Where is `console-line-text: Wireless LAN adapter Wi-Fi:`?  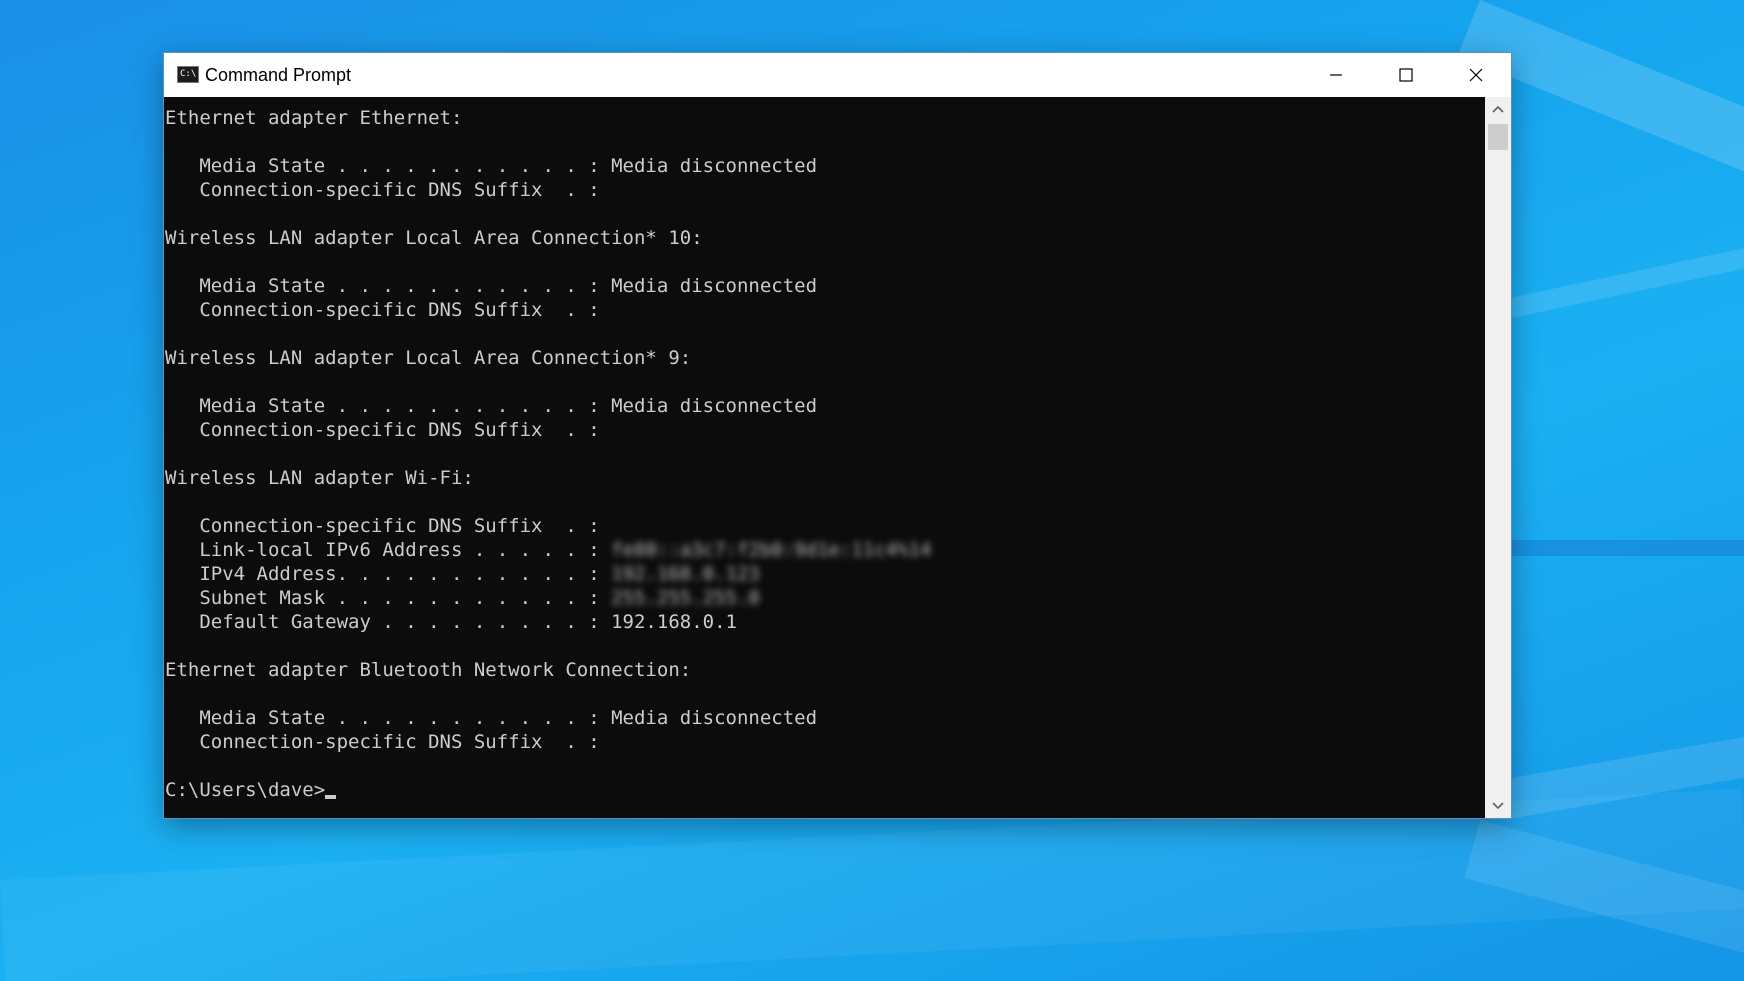 console-line-text: Wireless LAN adapter Wi-Fi: is located at coordinates (319, 478).